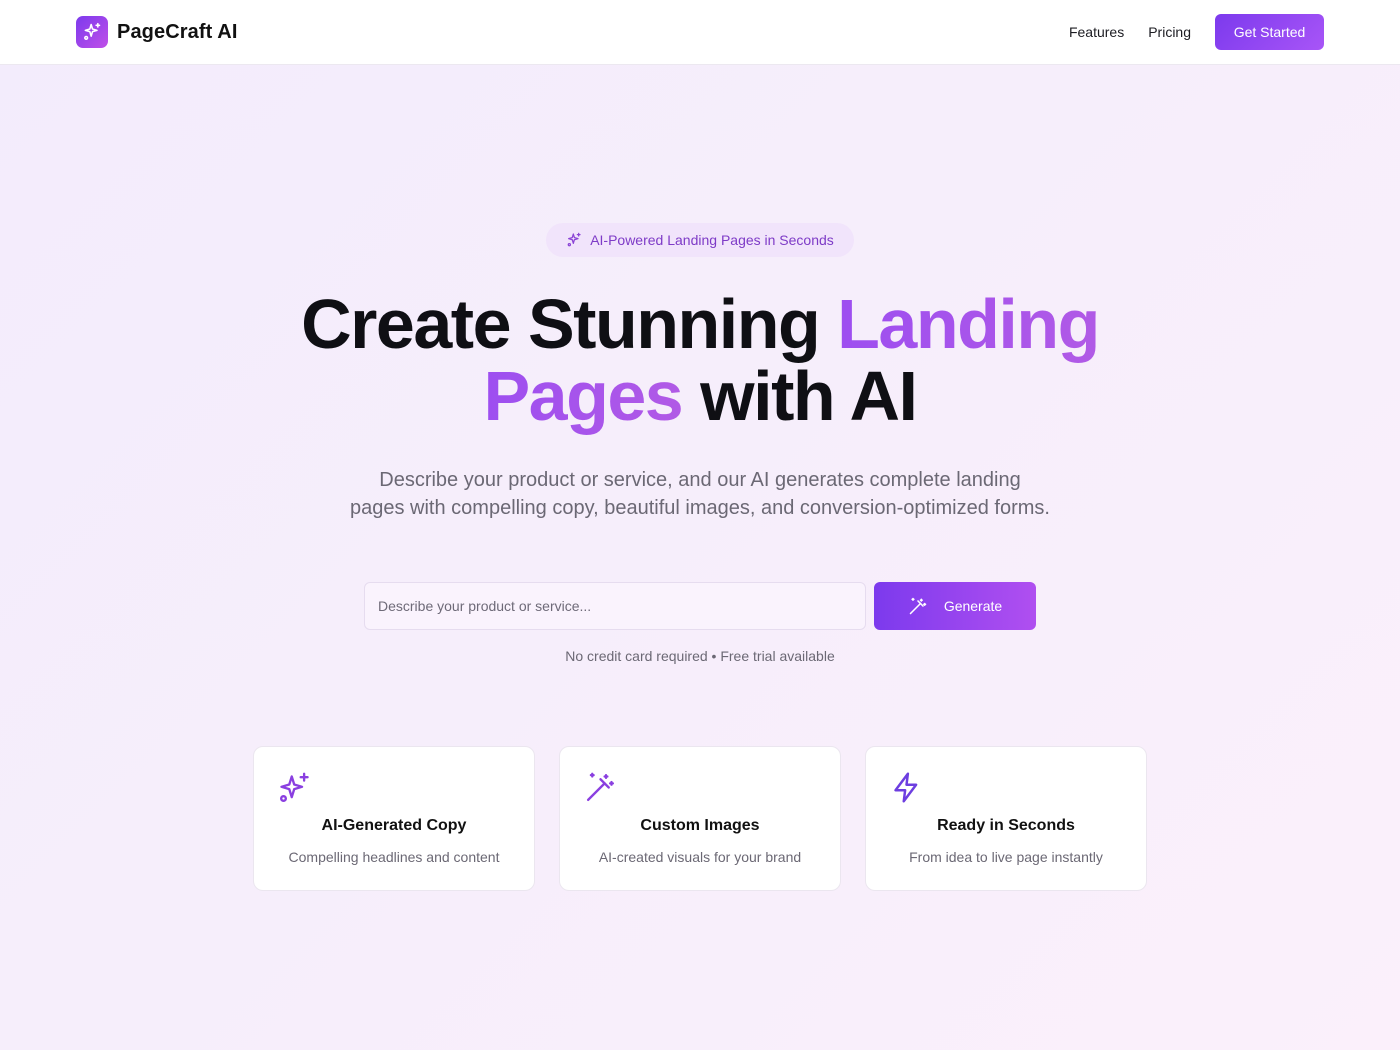 The image size is (1400, 1050). I want to click on feature-desc: Compelling headlines and content, so click(394, 857).